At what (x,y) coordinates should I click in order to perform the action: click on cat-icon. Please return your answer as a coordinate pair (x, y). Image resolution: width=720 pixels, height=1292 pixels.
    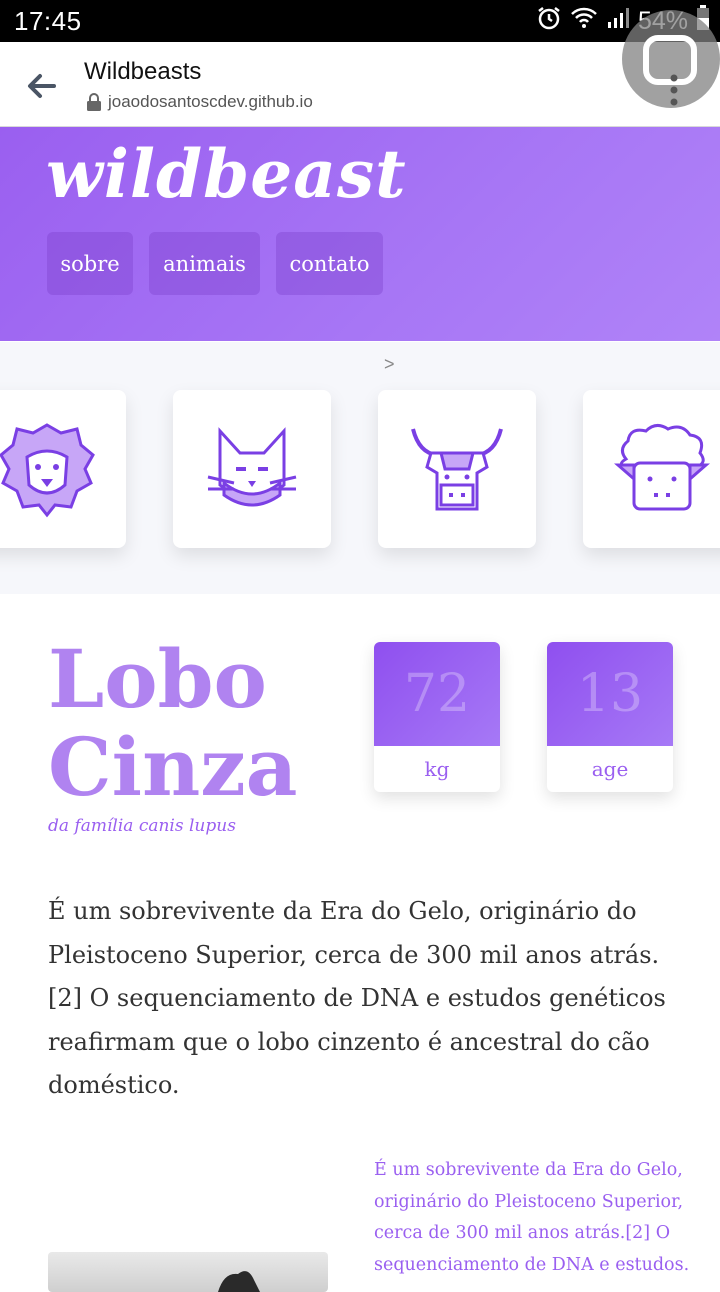
    Looking at the image, I should click on (252, 467).